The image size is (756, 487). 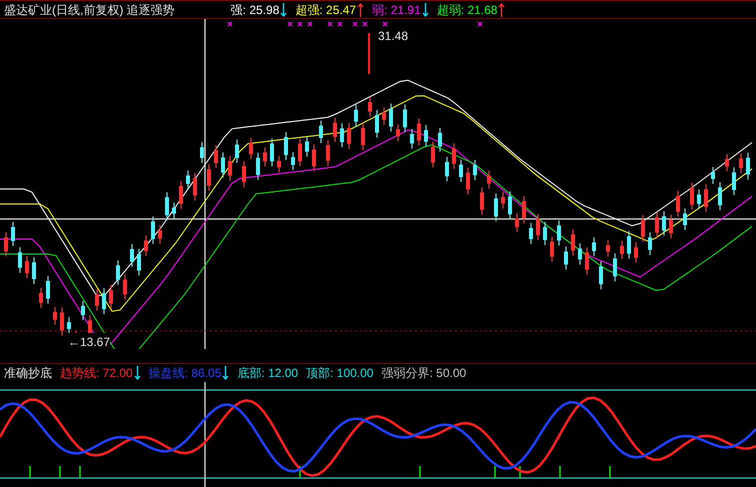 What do you see at coordinates (340, 373) in the screenshot?
I see `legend-value: 顶部: 100.00` at bounding box center [340, 373].